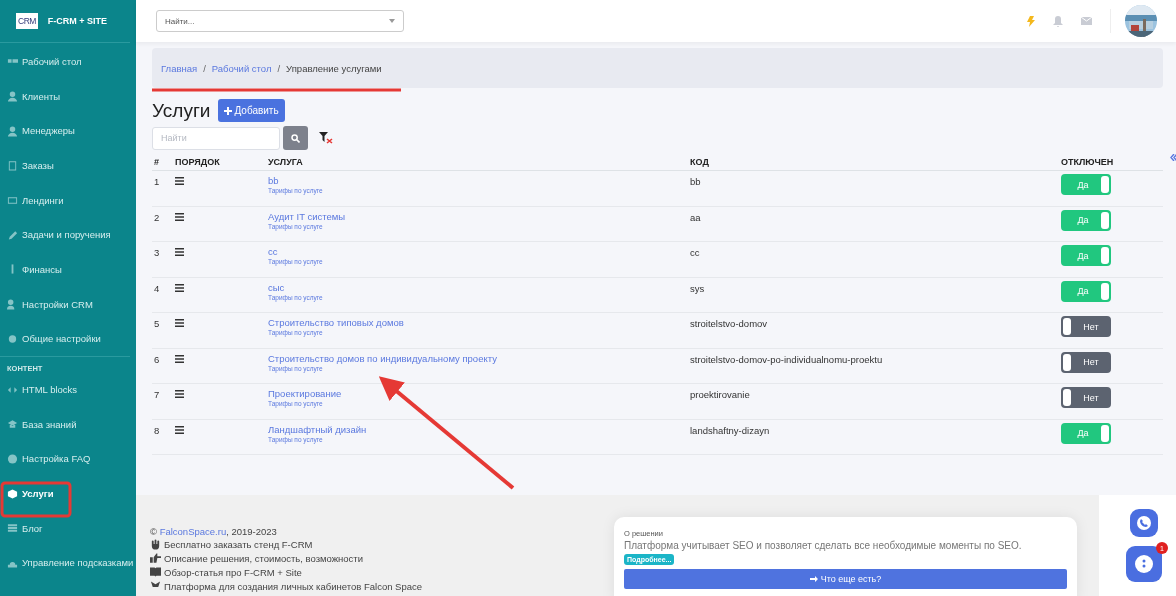 This screenshot has height=596, width=1176. What do you see at coordinates (1111, 164) in the screenshot?
I see `column-header: ОТКЛЮЧЕН` at bounding box center [1111, 164].